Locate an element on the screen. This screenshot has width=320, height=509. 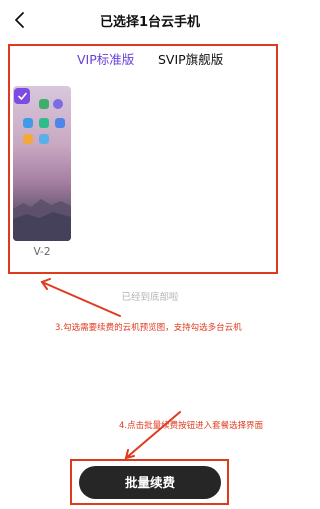
annotation-step-3: 3.勾选需要续费的云机预览图，支持勾选多台云机 is located at coordinates (148, 328).